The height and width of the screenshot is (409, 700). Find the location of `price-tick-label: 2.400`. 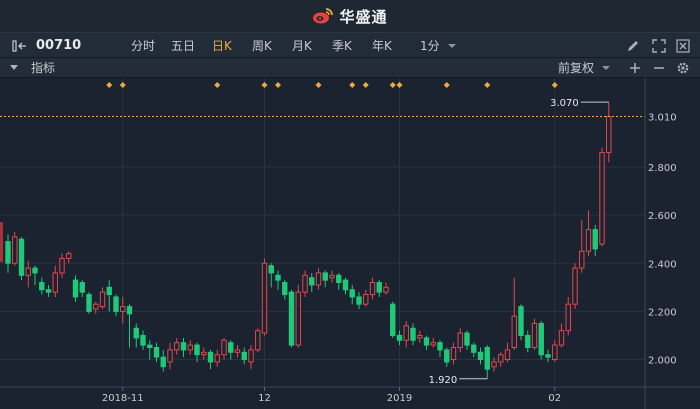

price-tick-label: 2.400 is located at coordinates (662, 264).